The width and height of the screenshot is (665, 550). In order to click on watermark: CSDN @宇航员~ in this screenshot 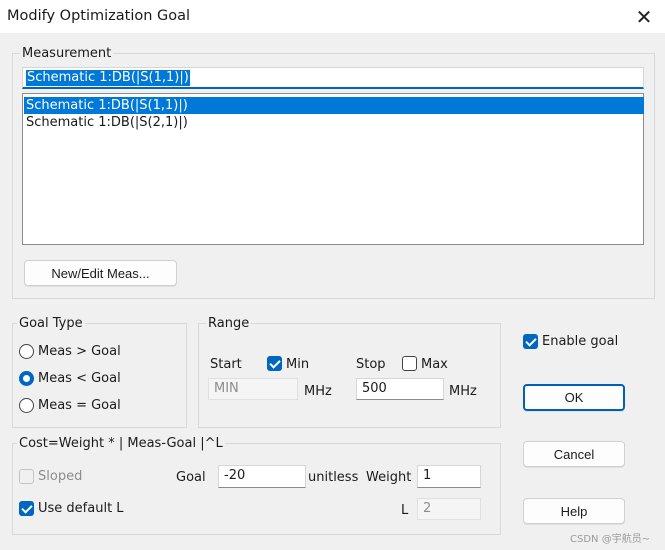, I will do `click(610, 539)`.